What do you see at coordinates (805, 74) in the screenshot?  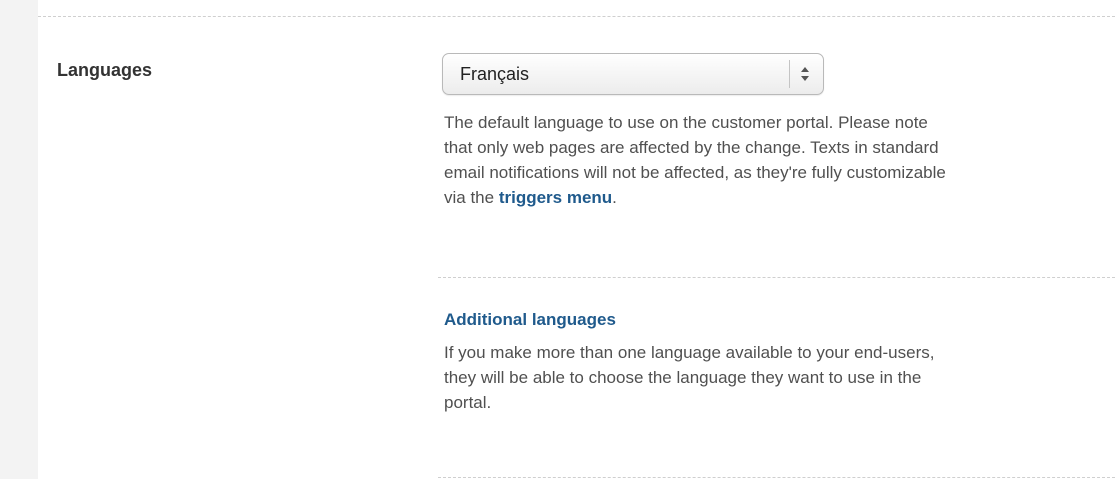 I see `up-down-arrows-icon` at bounding box center [805, 74].